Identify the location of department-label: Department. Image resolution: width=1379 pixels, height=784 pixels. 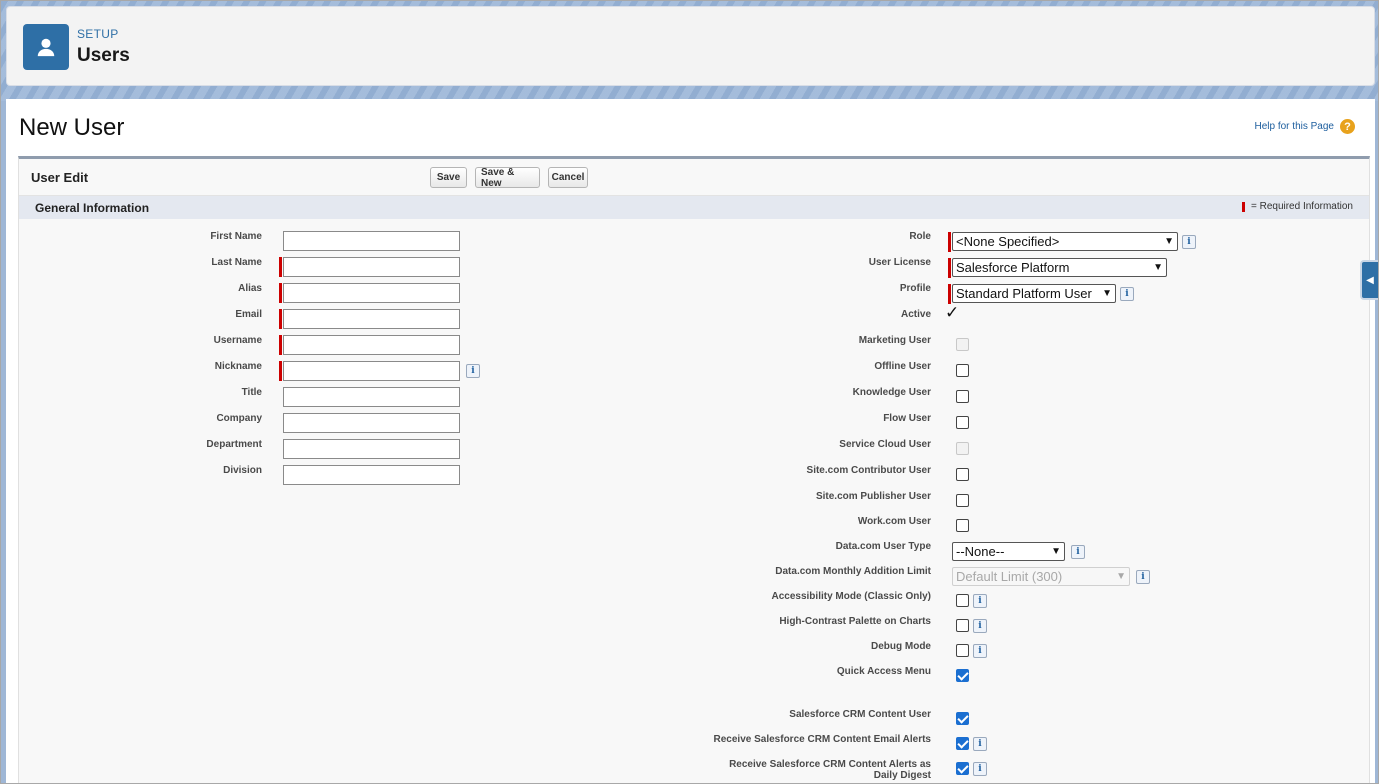
(234, 444).